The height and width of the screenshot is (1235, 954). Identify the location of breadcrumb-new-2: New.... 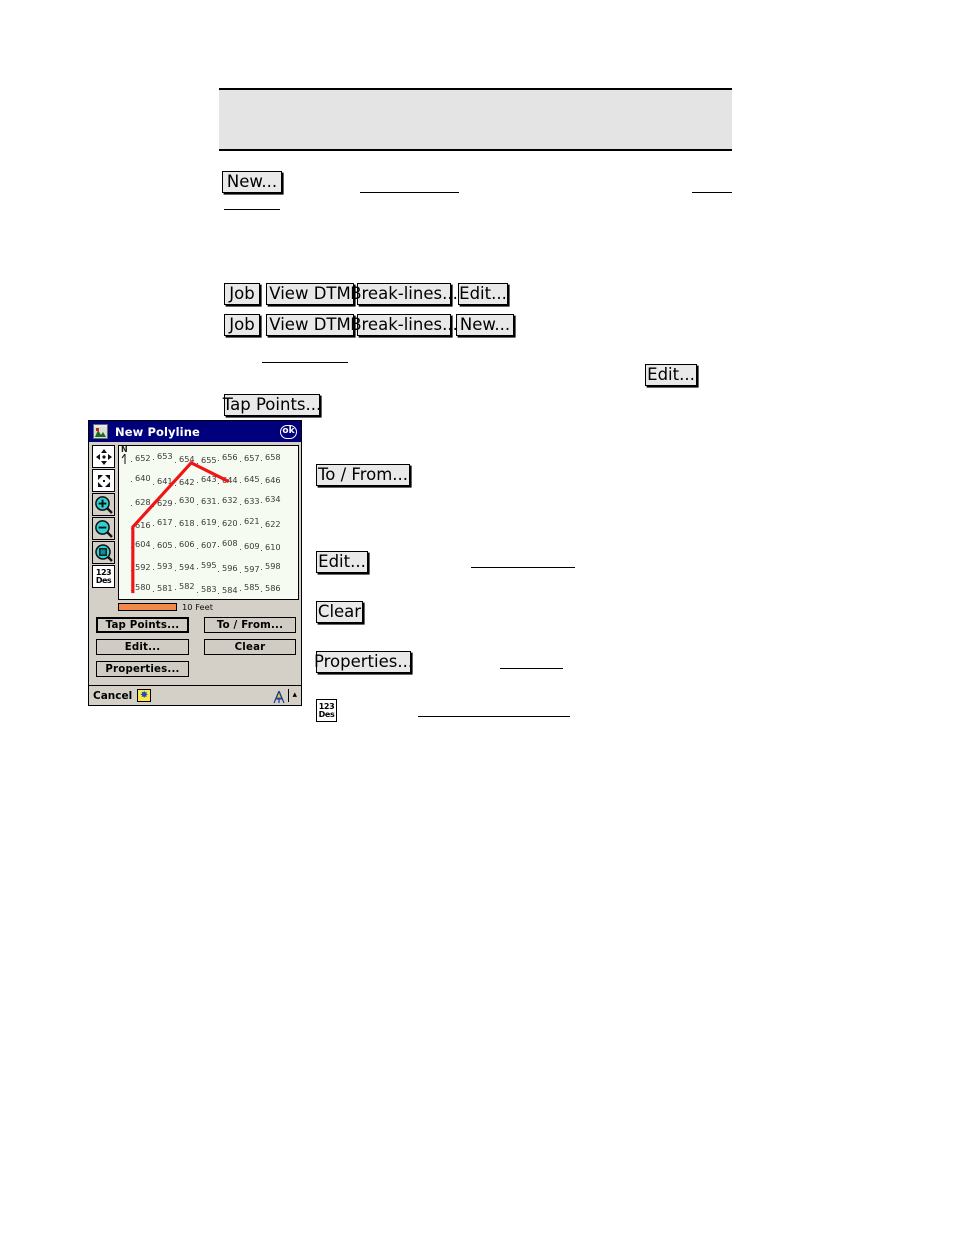
(485, 325).